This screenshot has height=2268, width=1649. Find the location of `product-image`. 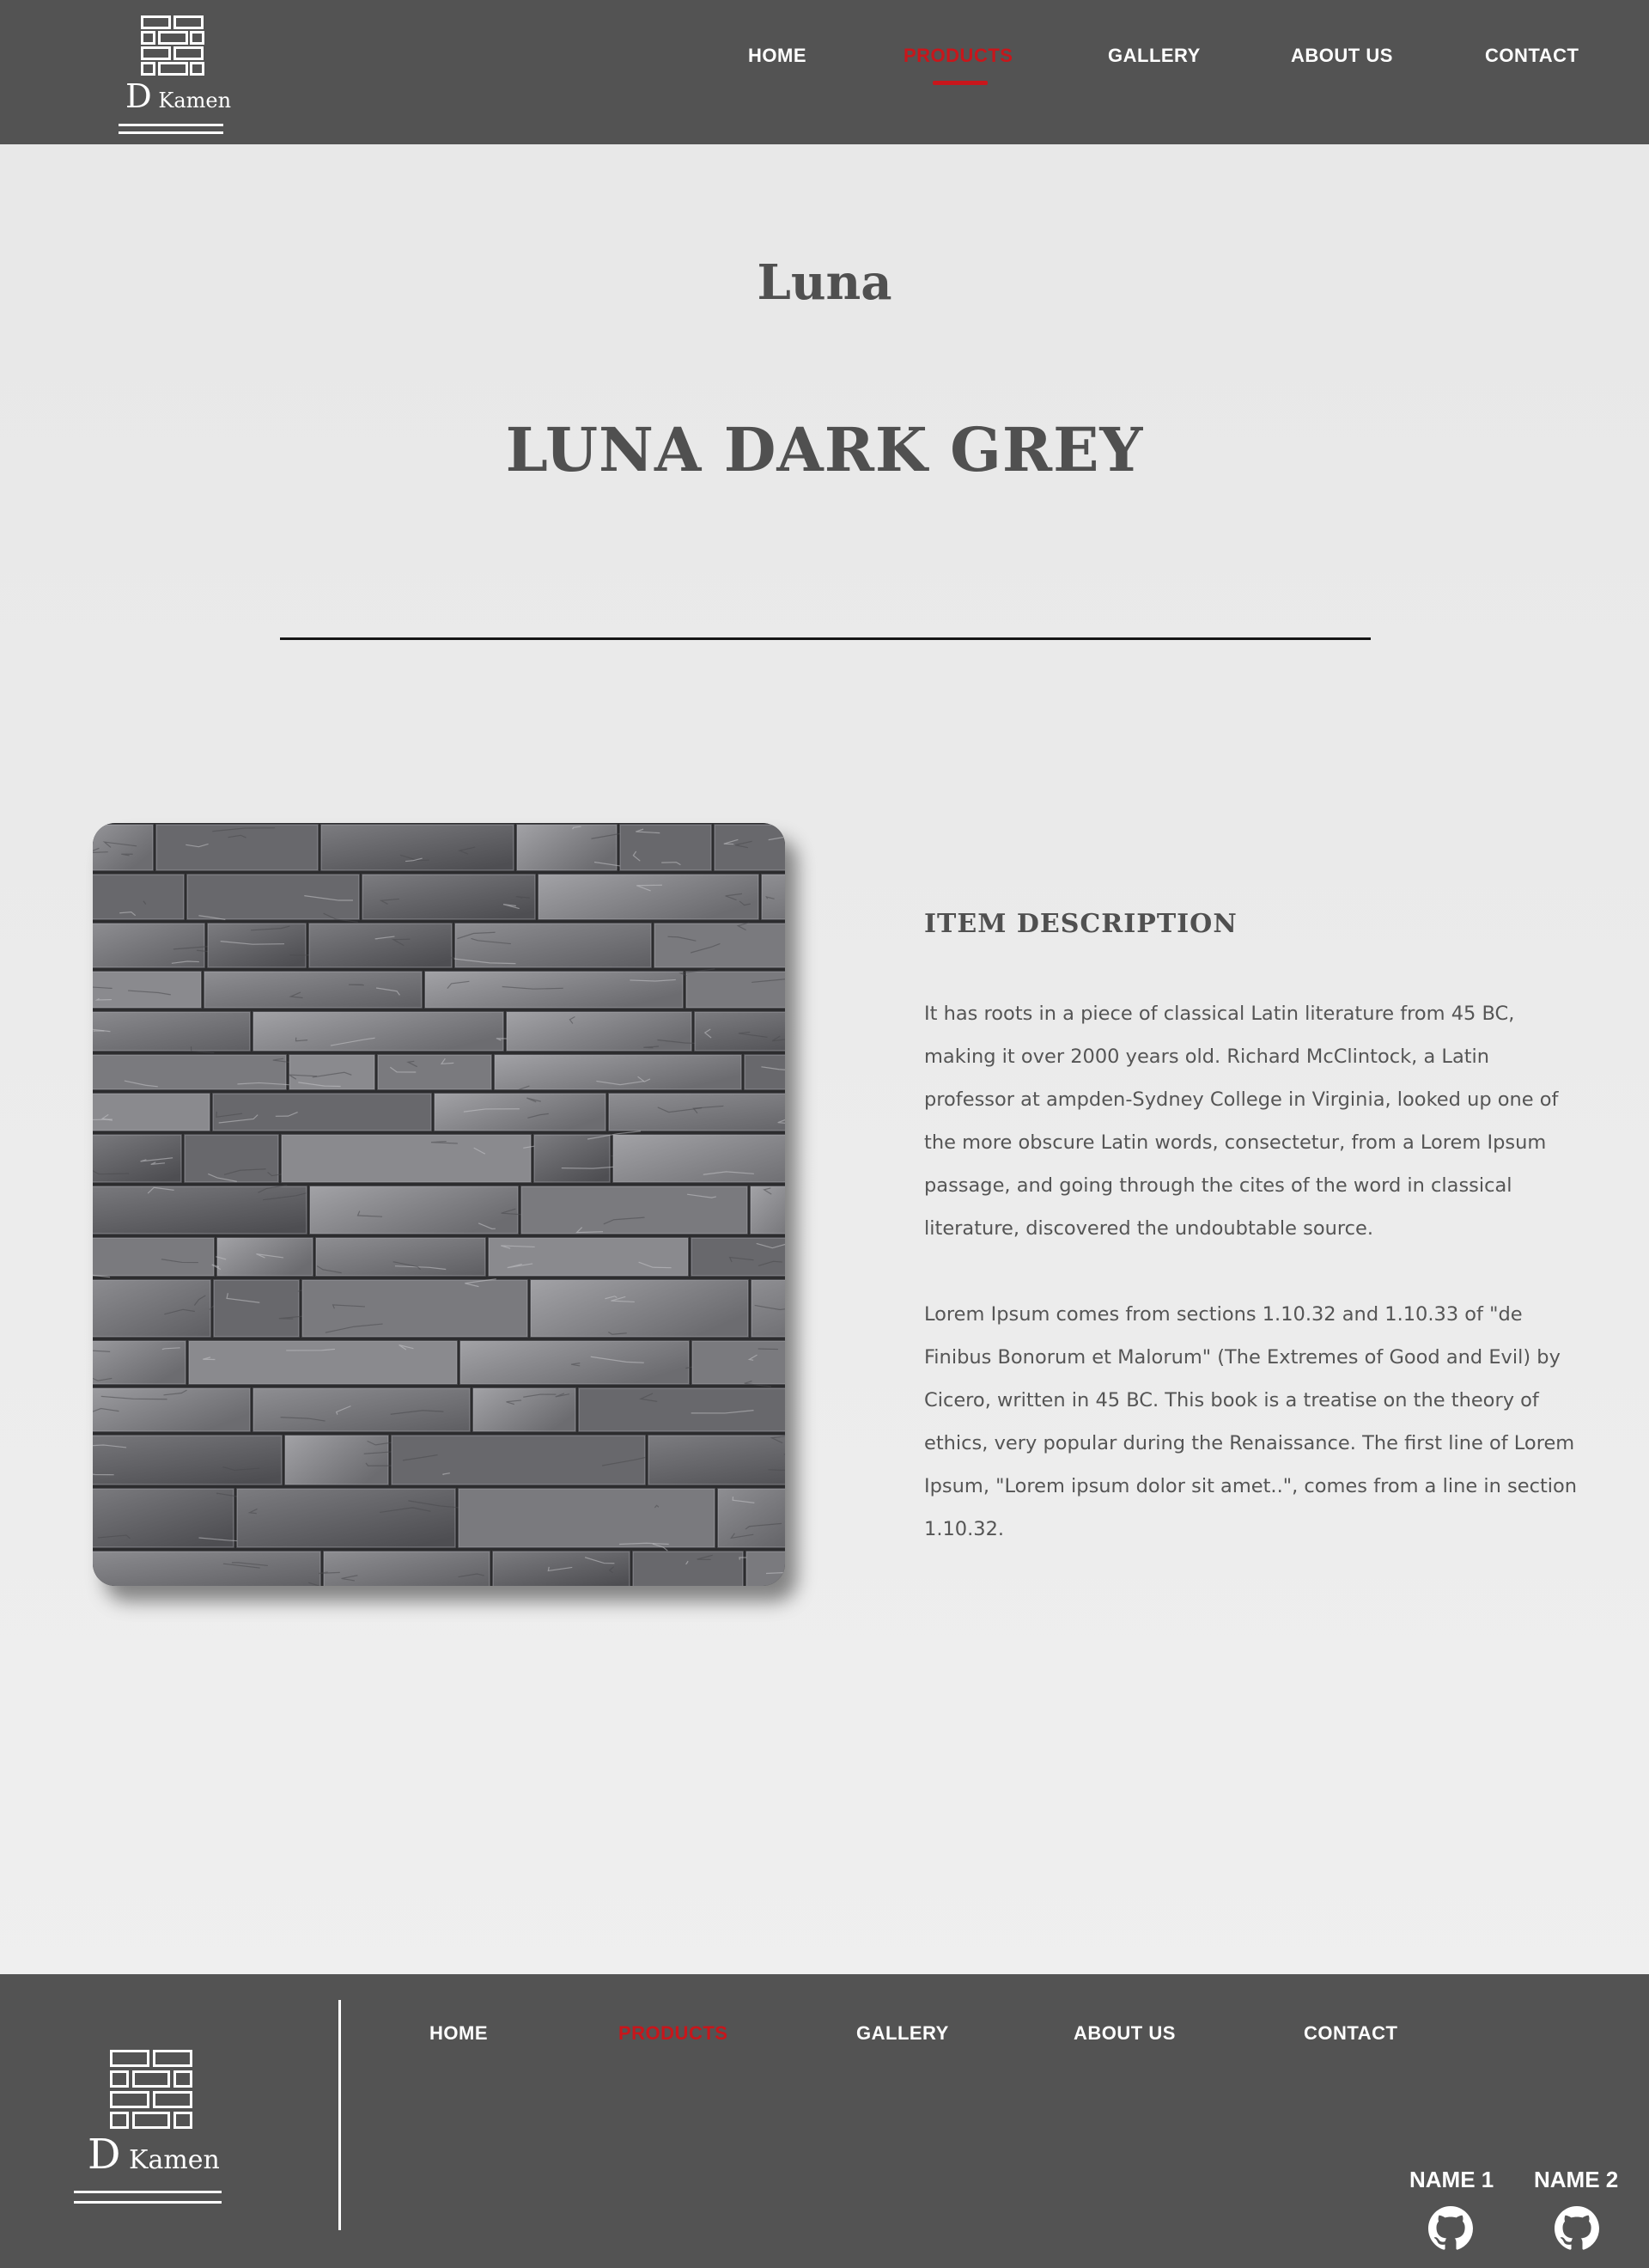

product-image is located at coordinates (439, 1204).